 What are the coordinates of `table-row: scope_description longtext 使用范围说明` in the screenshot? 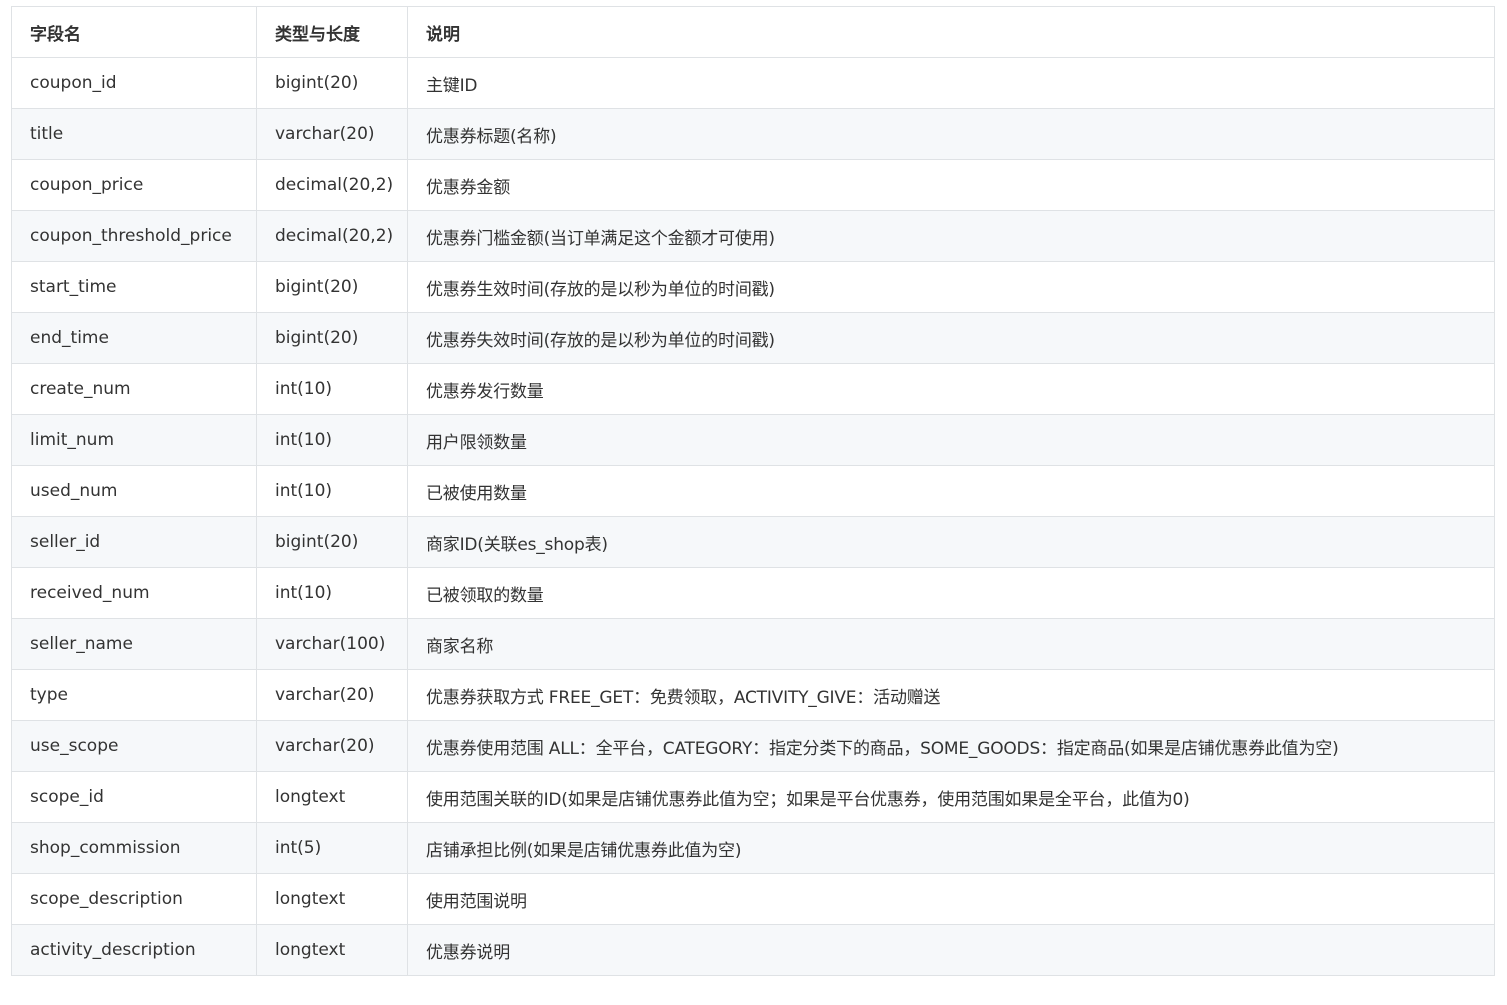 It's located at (753, 899).